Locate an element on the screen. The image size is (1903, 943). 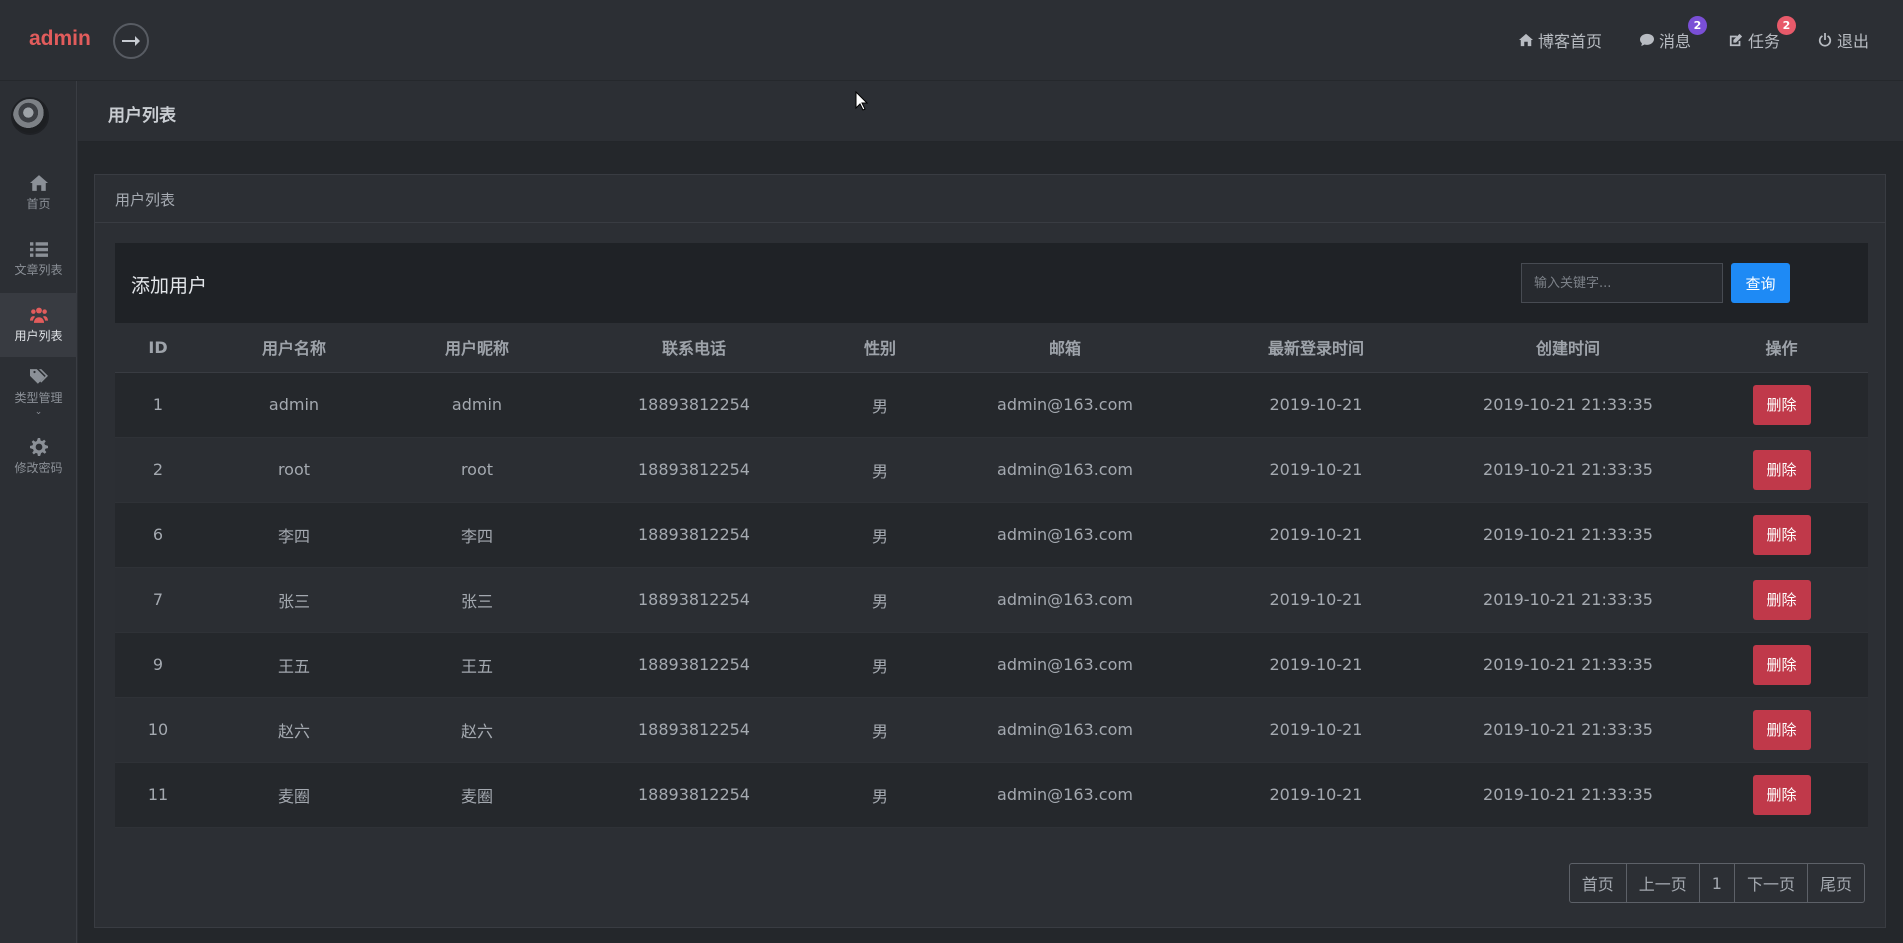
sidebar-item-articles: 文章列表 is located at coordinates (38, 259).